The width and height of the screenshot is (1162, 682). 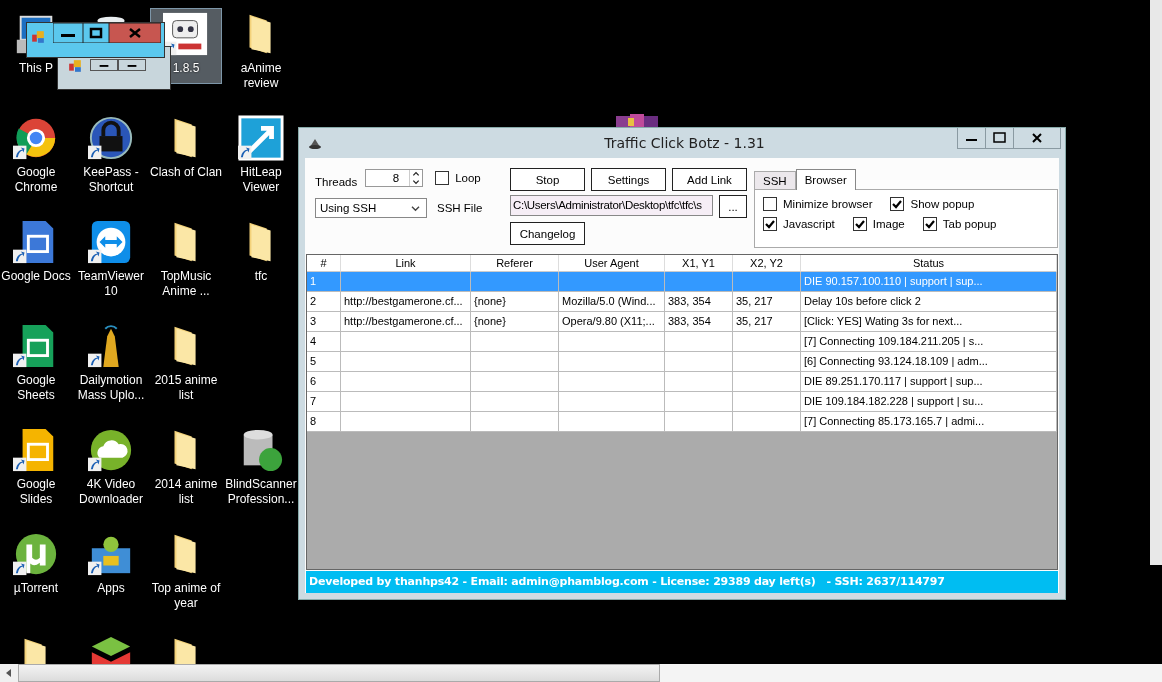 I want to click on desktop-item: TeamViewer 10, so click(x=111, y=258).